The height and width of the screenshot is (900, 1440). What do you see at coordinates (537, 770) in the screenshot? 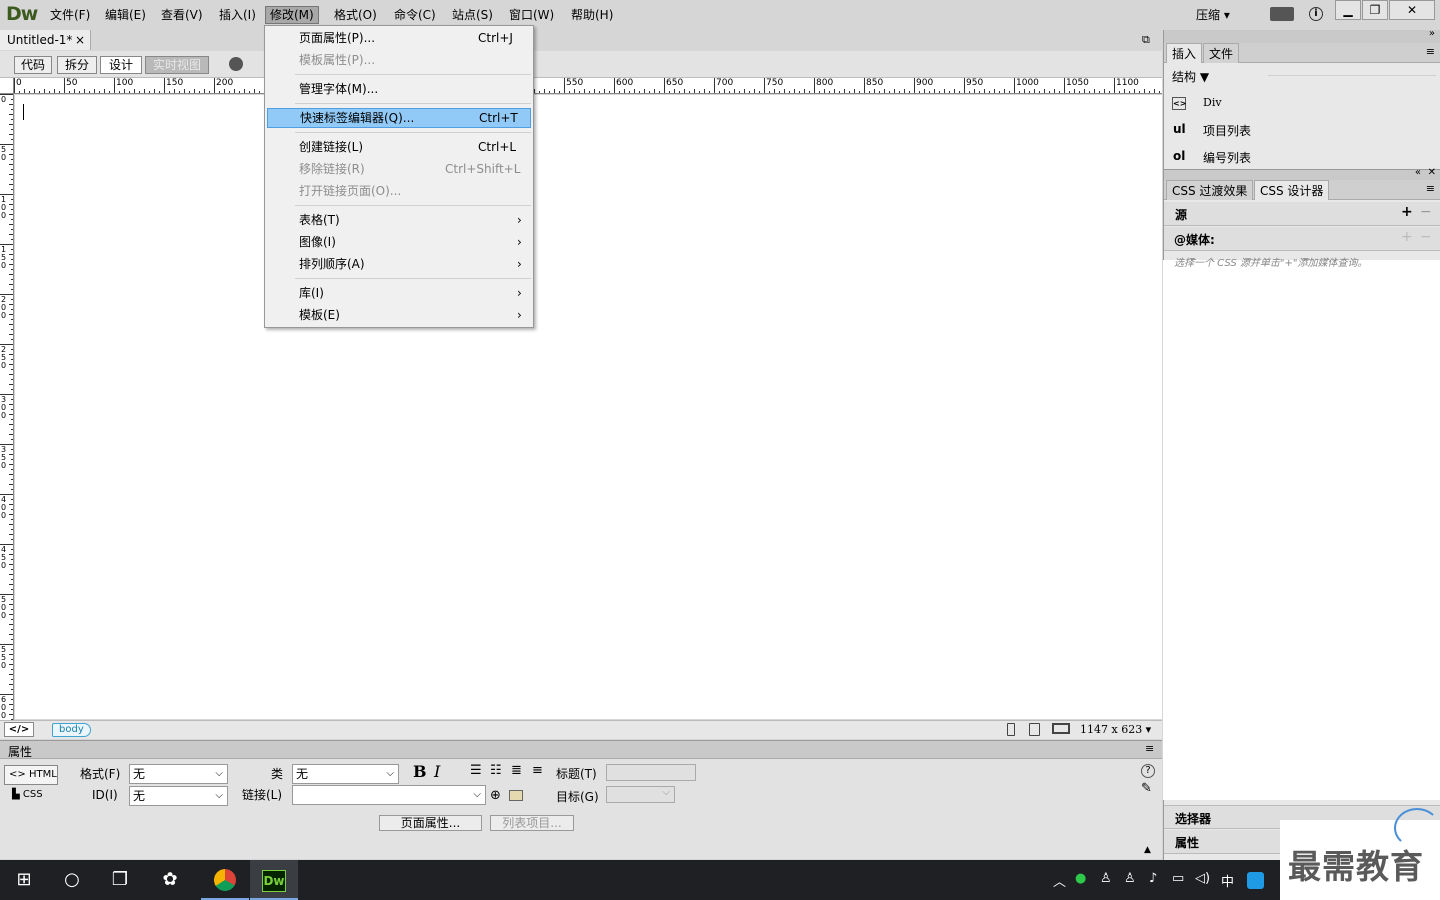
I see `indent-icon: ≡` at bounding box center [537, 770].